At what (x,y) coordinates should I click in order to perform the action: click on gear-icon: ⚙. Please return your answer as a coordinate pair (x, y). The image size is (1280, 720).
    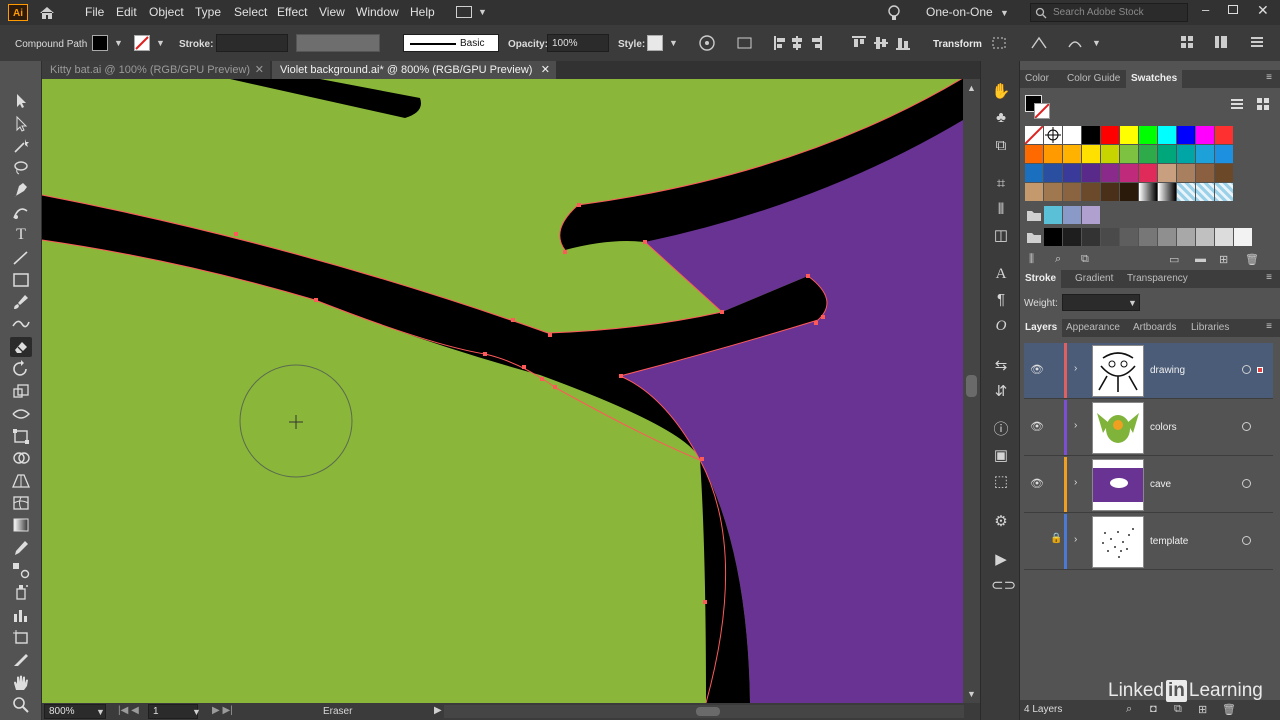
    Looking at the image, I should click on (1001, 522).